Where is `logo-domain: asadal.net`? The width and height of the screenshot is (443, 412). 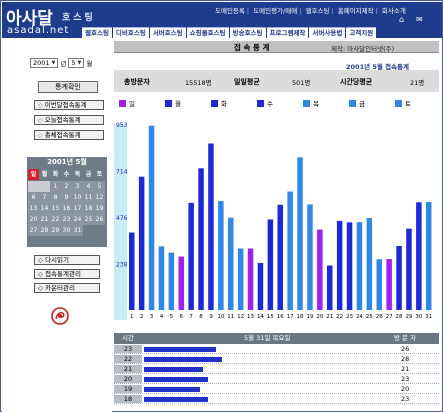 logo-domain: asadal.net is located at coordinates (38, 30).